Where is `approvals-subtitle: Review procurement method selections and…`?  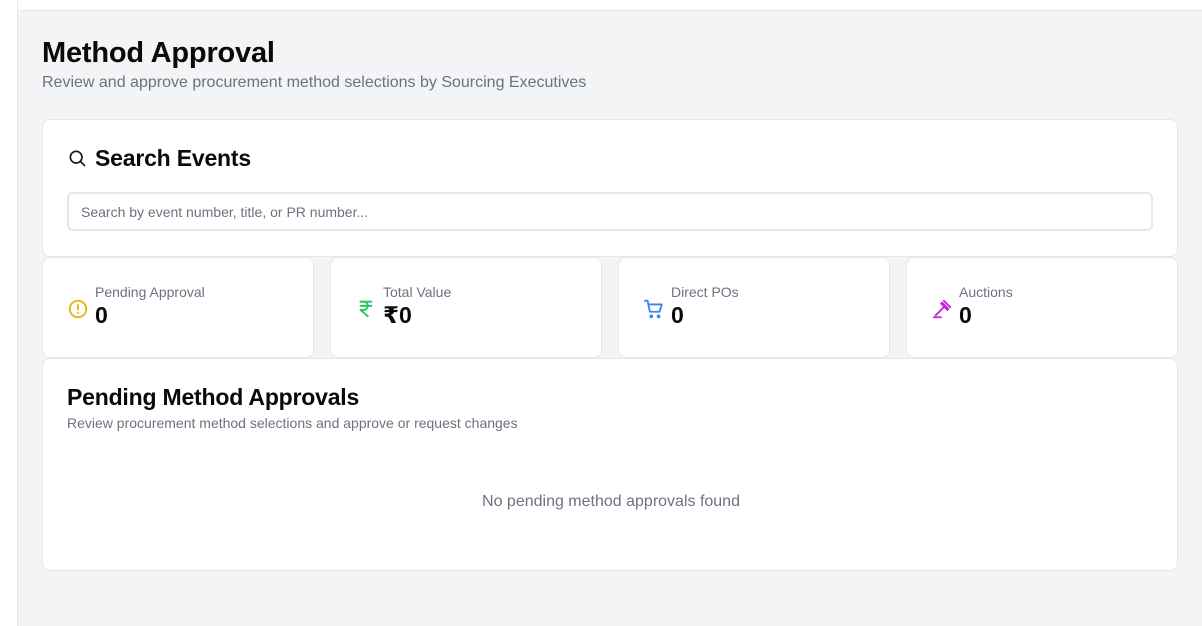
approvals-subtitle: Review procurement method selections and… is located at coordinates (292, 423).